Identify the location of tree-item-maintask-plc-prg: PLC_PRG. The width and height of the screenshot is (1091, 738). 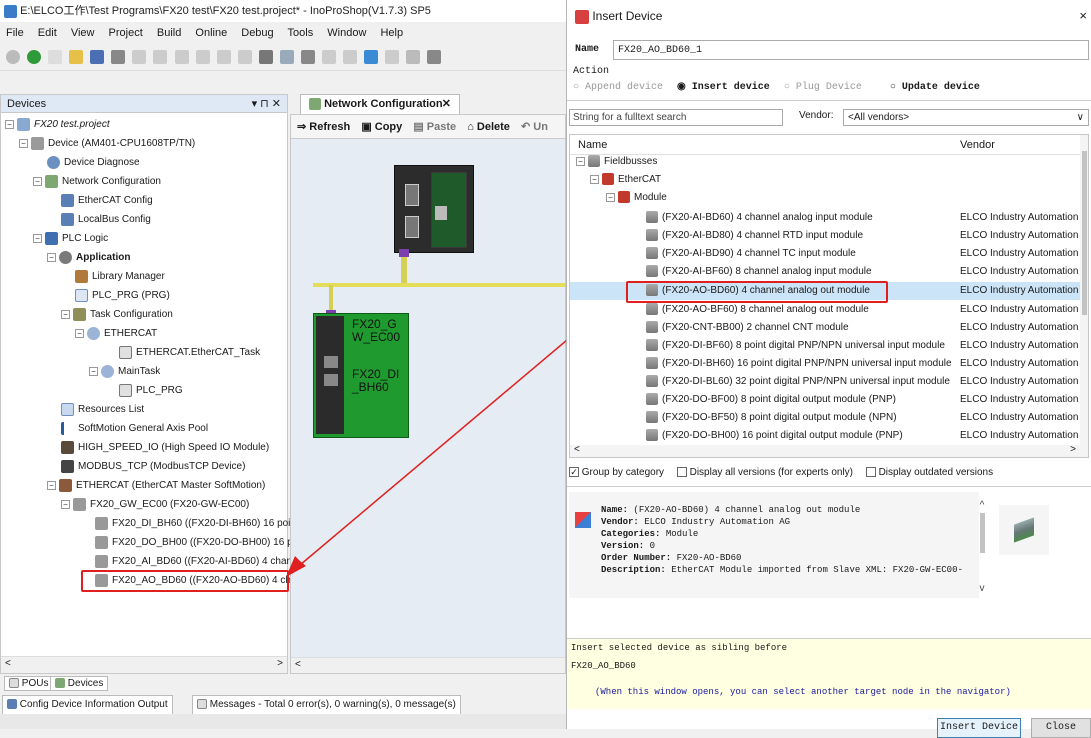
(151, 390).